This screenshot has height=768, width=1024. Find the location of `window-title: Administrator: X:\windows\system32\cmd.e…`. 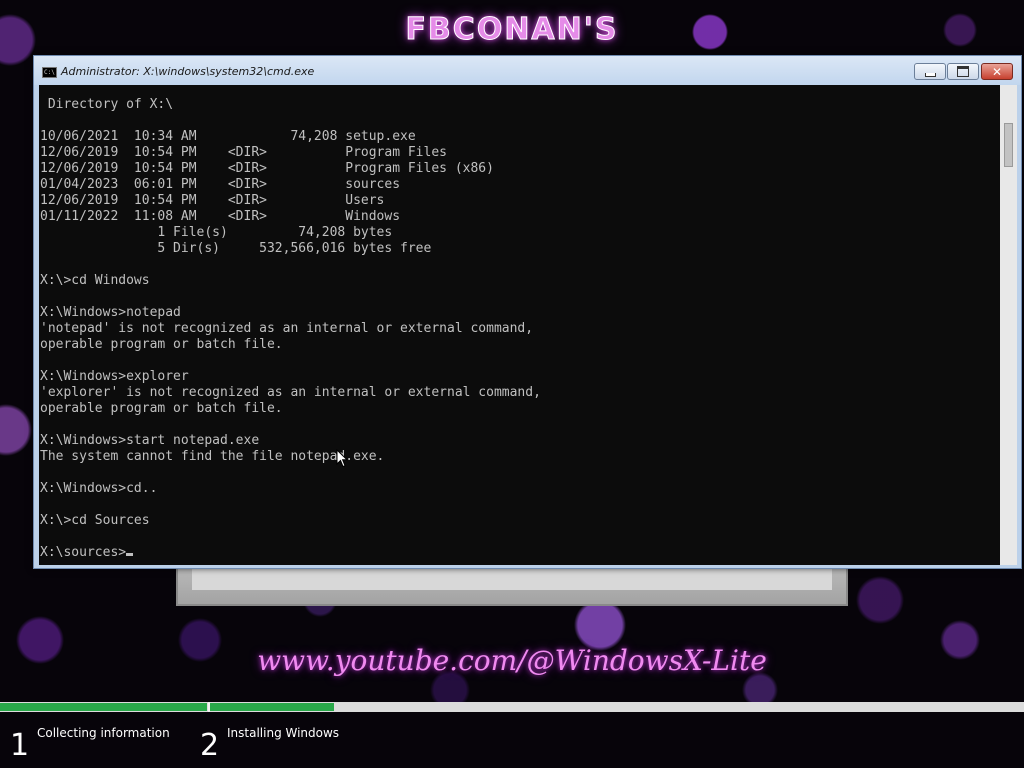

window-title: Administrator: X:\windows\system32\cmd.e… is located at coordinates (188, 71).